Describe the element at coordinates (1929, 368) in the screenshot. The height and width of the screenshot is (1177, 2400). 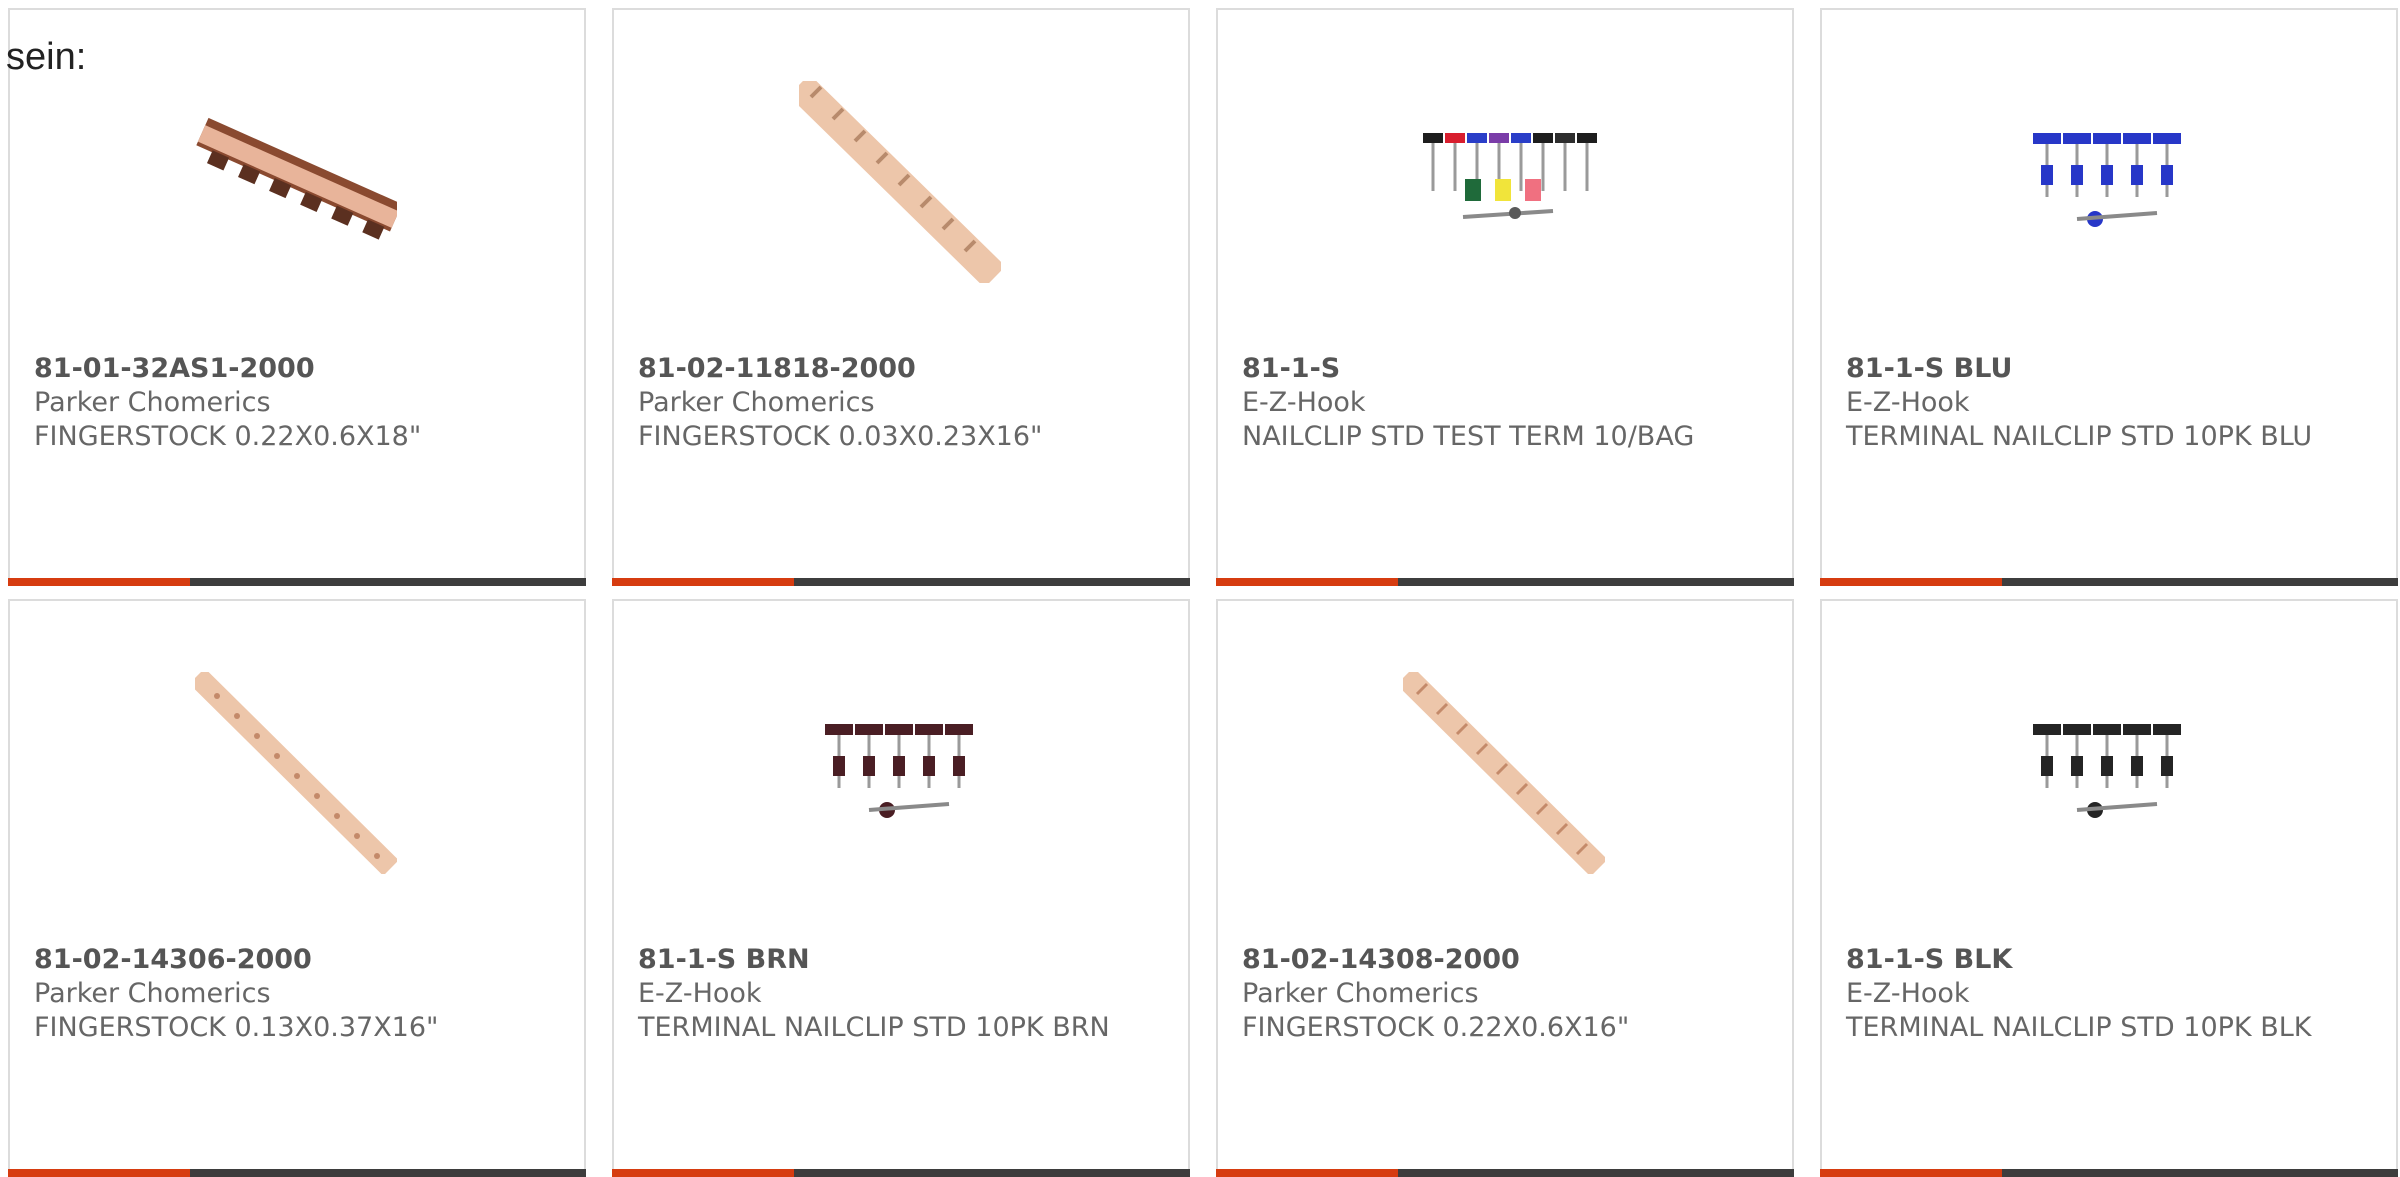
I see `product-sku: 81-1-S BLU` at that location.